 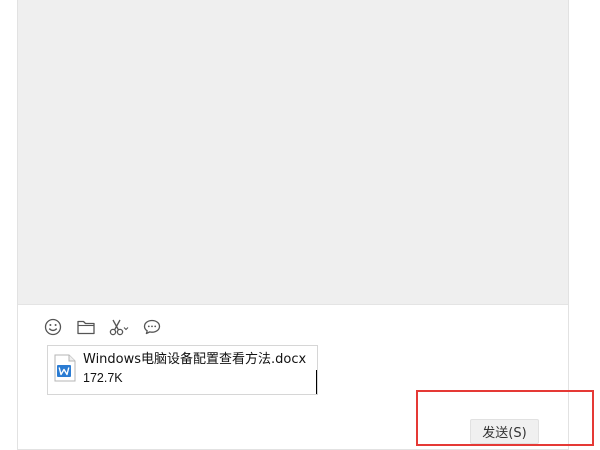 What do you see at coordinates (103, 378) in the screenshot?
I see `file-size: 172.7K` at bounding box center [103, 378].